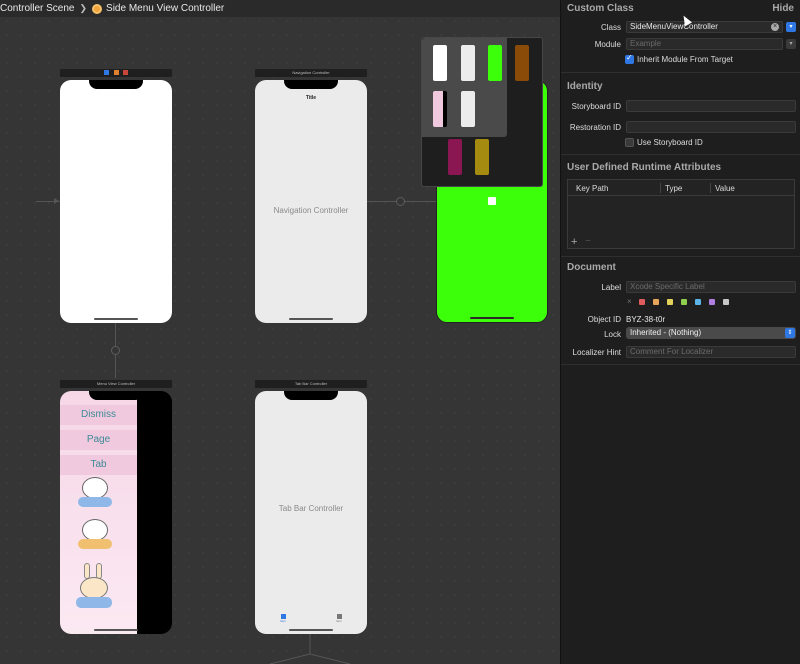 The width and height of the screenshot is (800, 664). Describe the element at coordinates (492, 201) in the screenshot. I see `green-scene-subview` at that location.